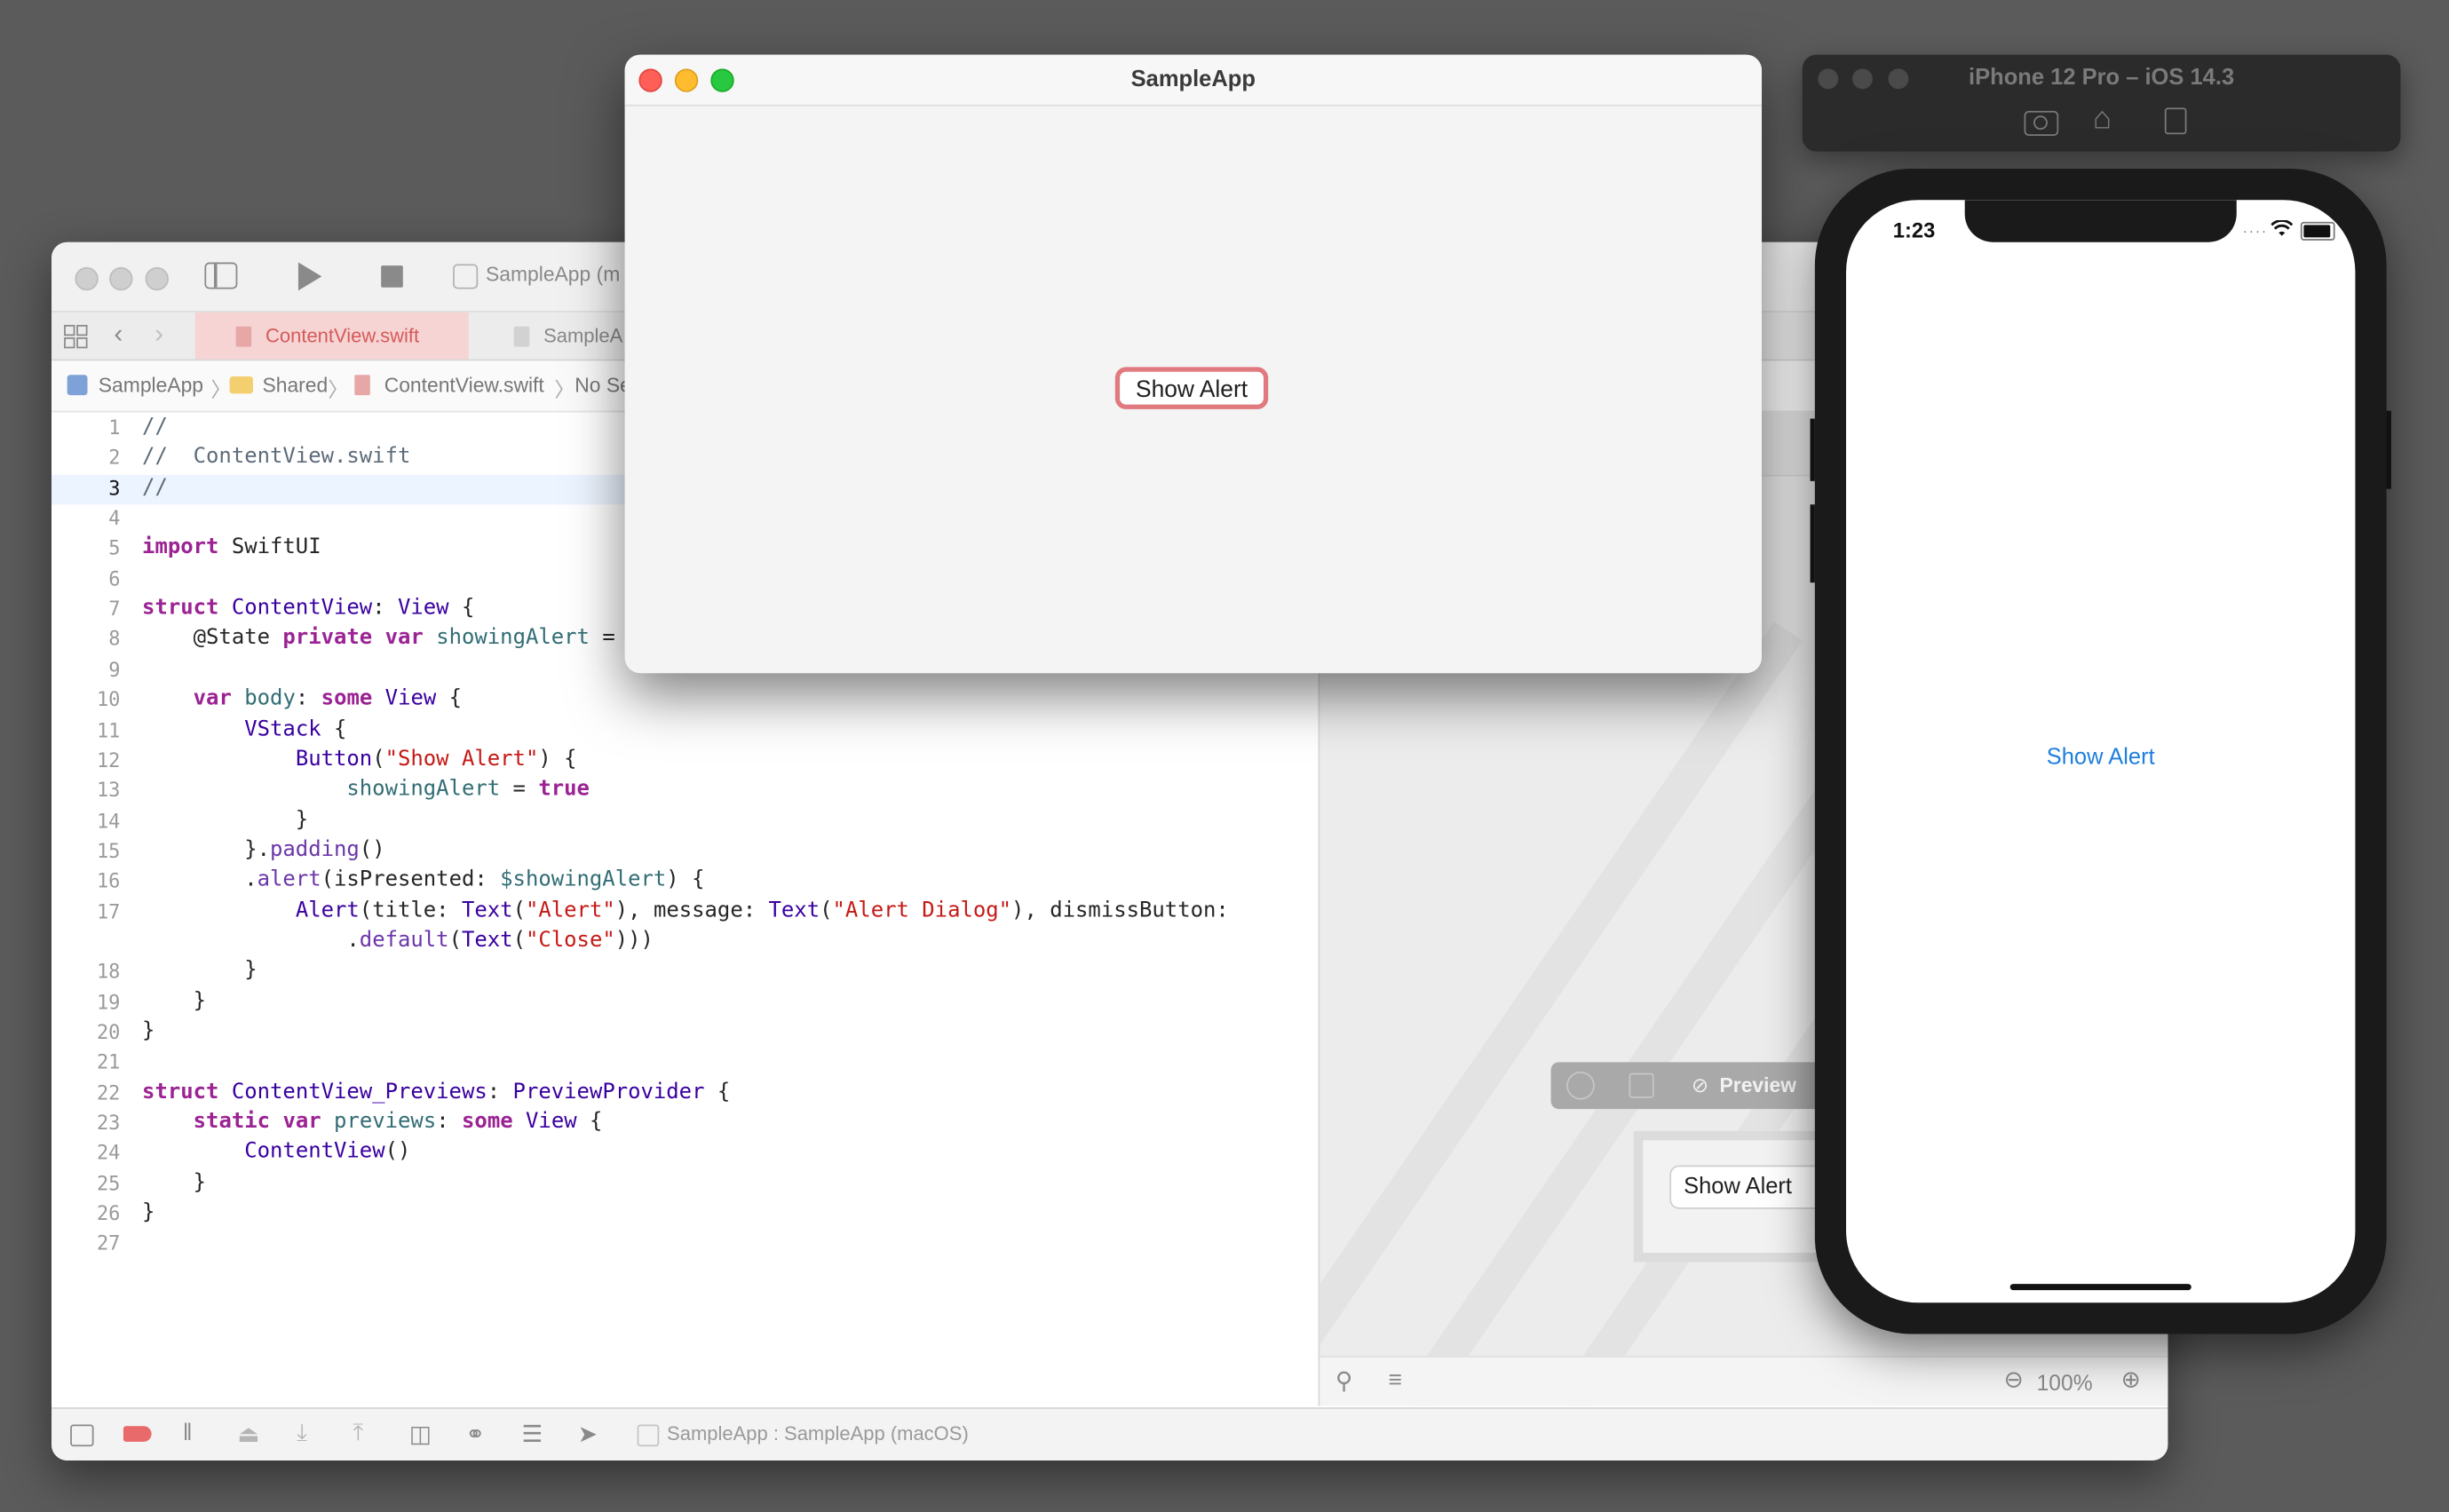 This screenshot has width=2449, height=1512. I want to click on code-line: // ContentView.swift, so click(276, 457).